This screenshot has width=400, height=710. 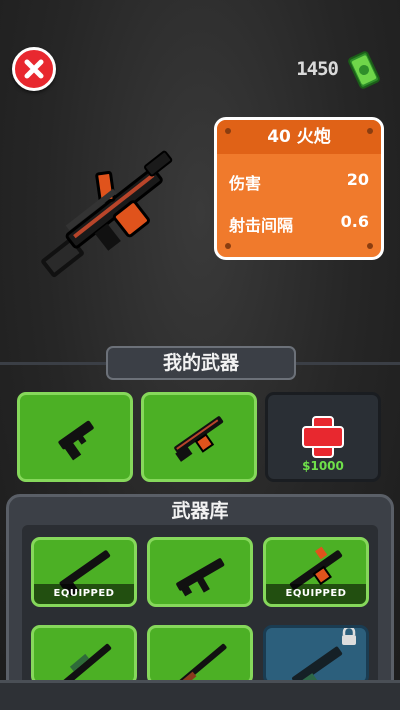 What do you see at coordinates (201, 363) in the screenshot?
I see `my-weapons-title: 我的武器` at bounding box center [201, 363].